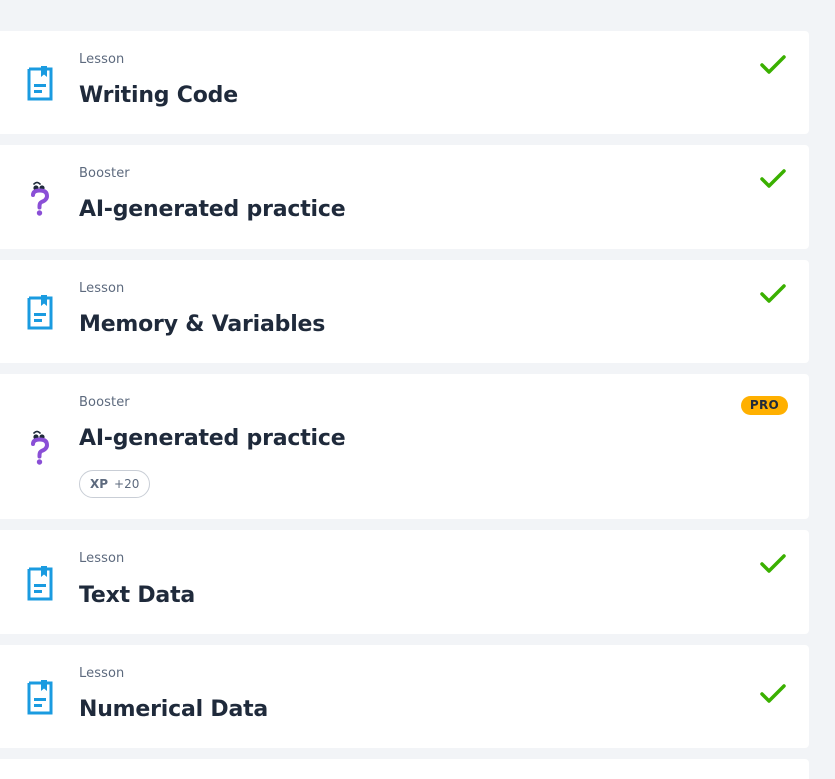  Describe the element at coordinates (174, 709) in the screenshot. I see `card-title: Numerical Data` at that location.